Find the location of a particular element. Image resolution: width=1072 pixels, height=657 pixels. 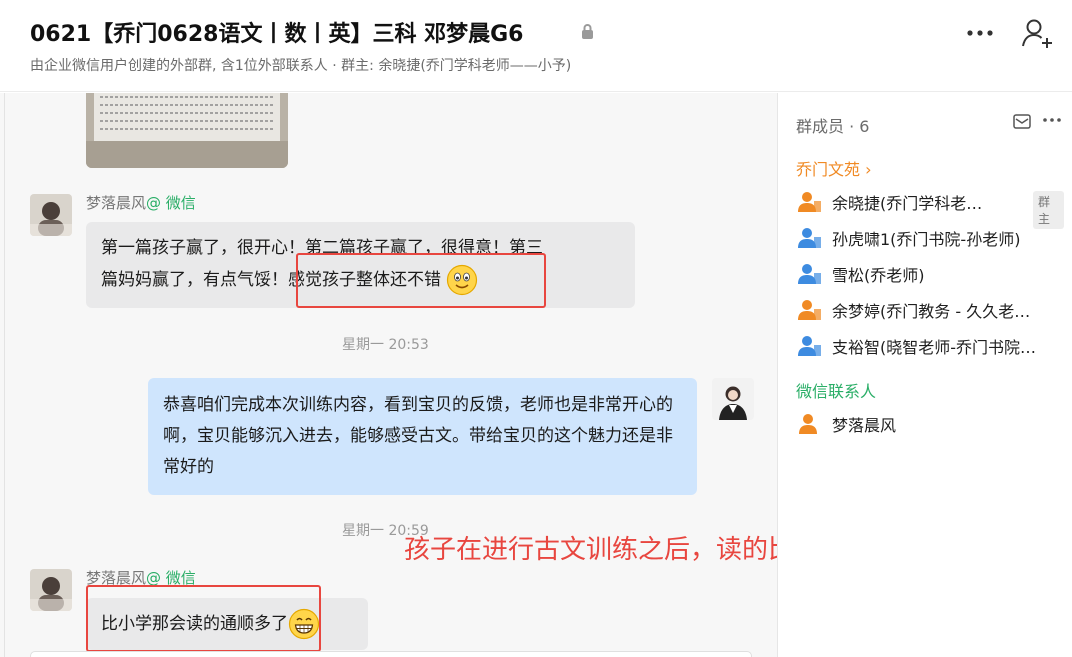

member-name: 孙虎啸1(乔门书院-孙老师) is located at coordinates (926, 239).